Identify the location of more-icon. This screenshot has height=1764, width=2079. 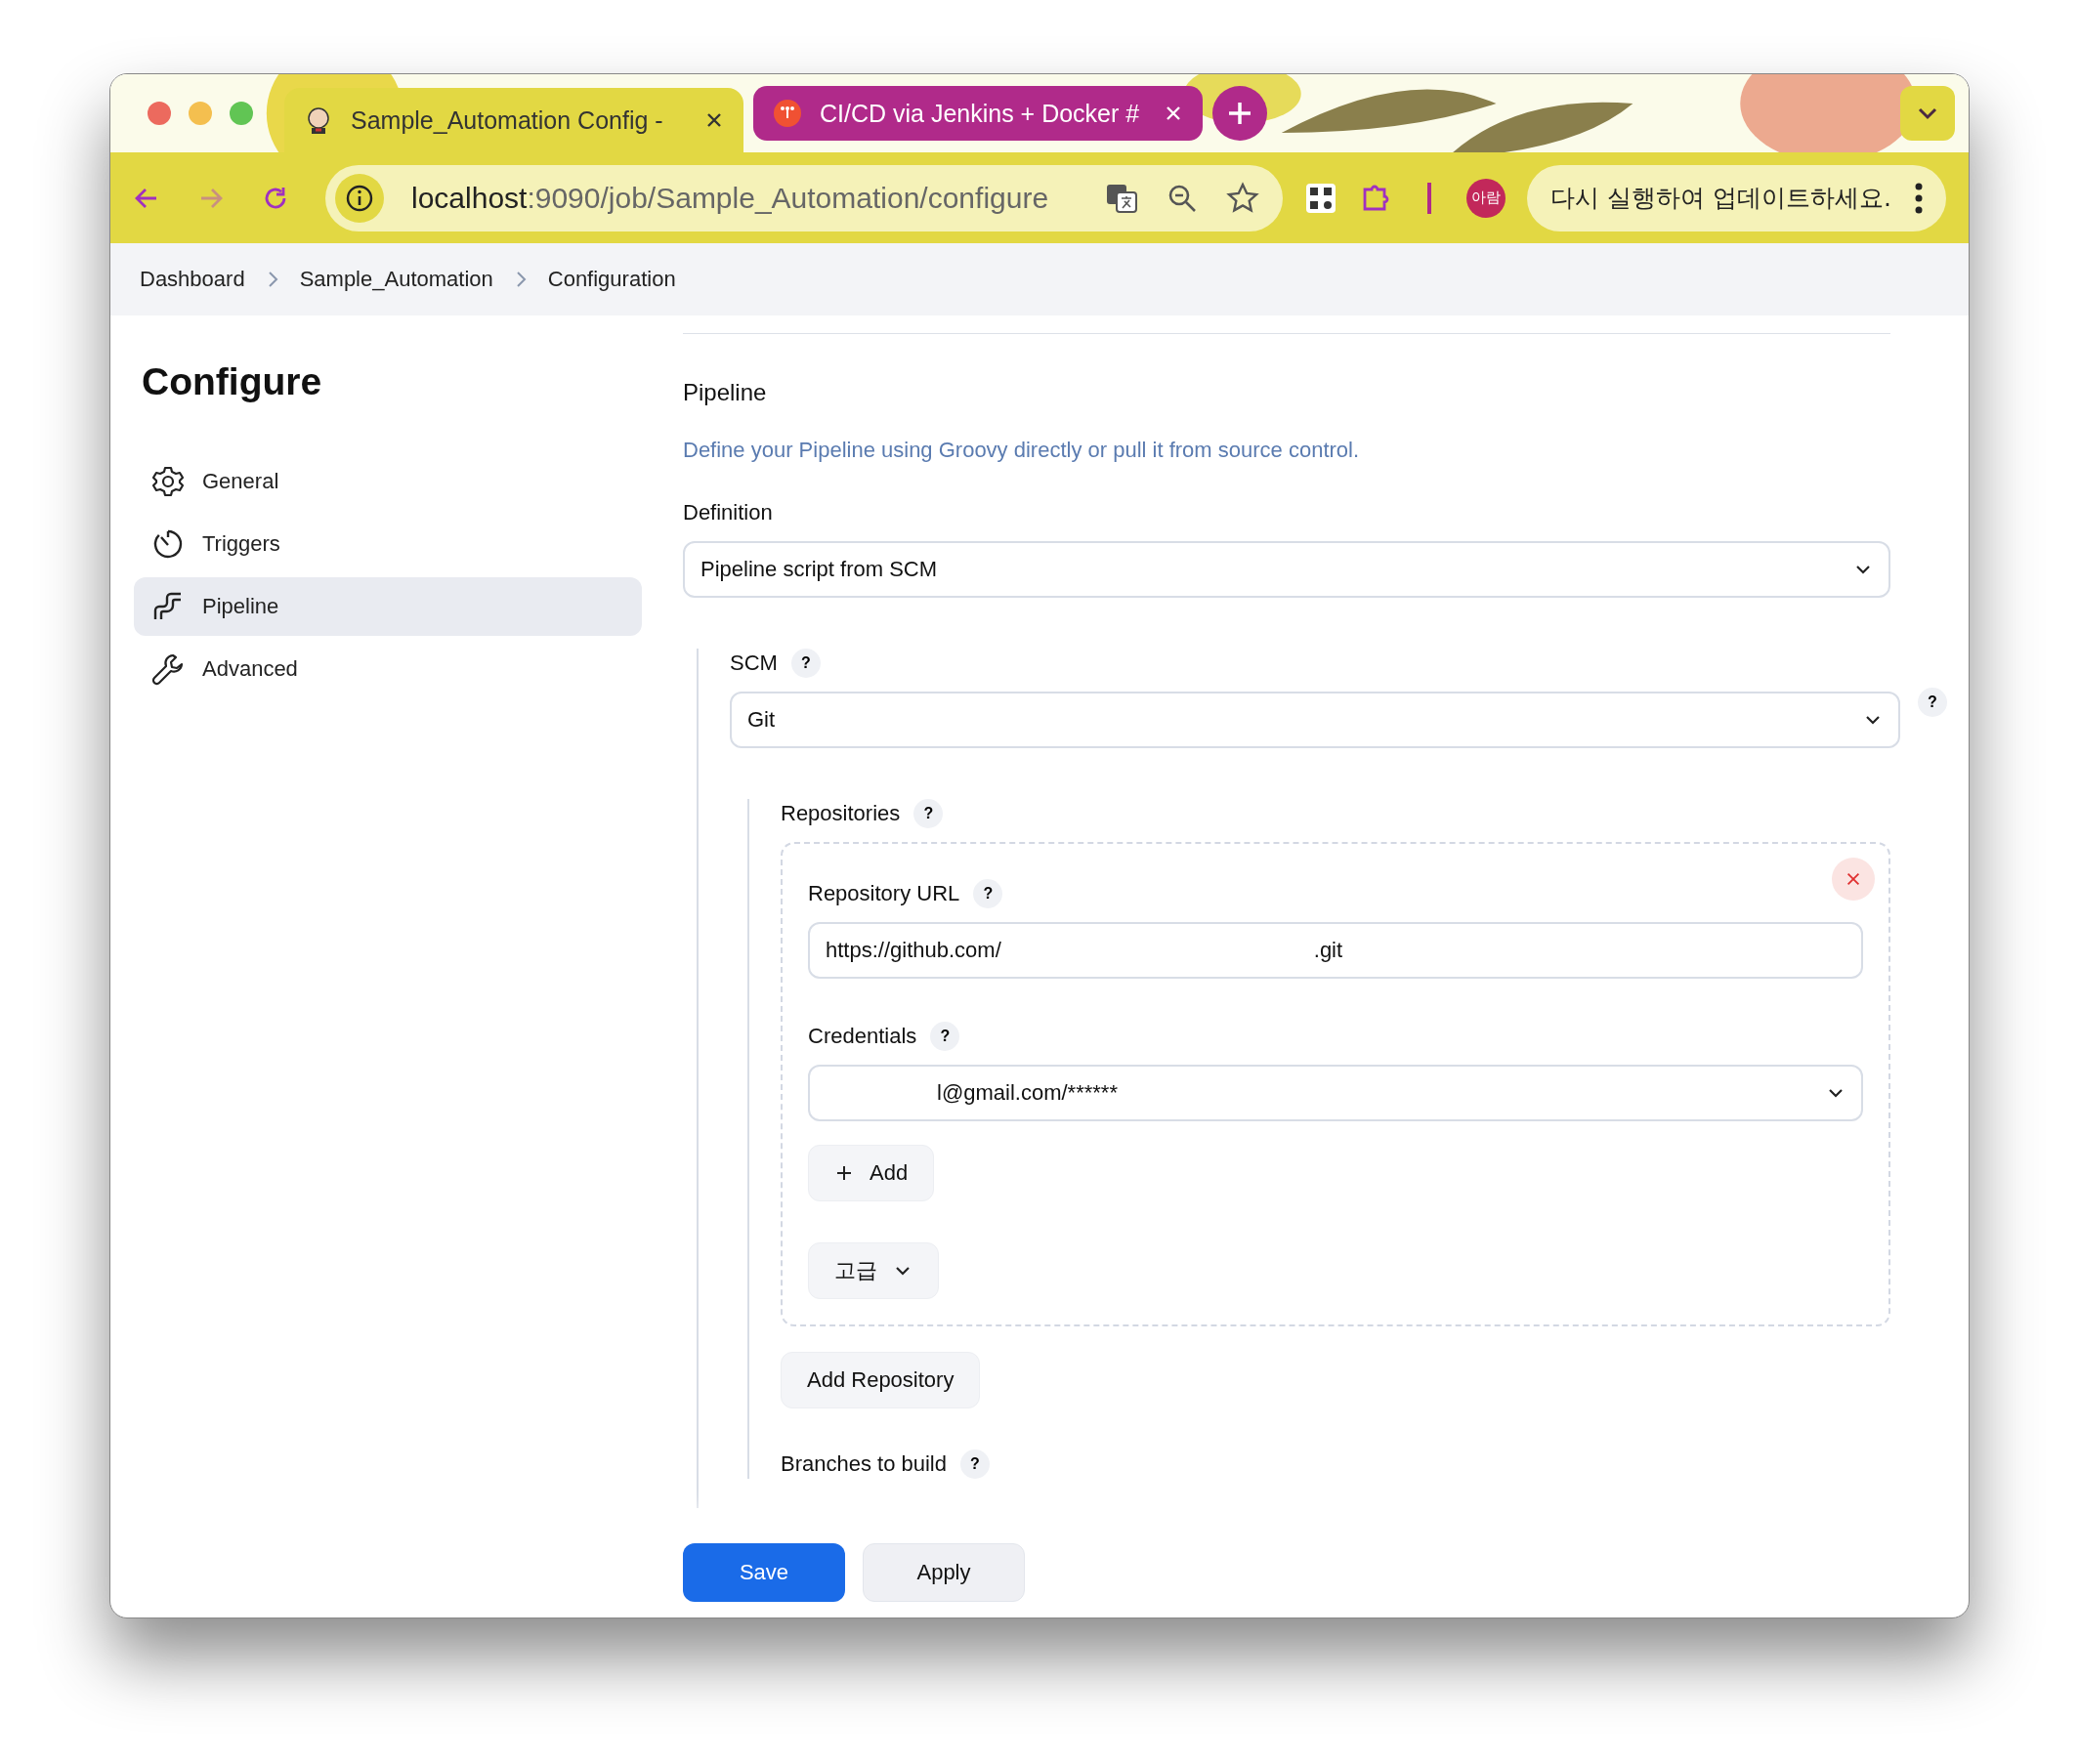
(1919, 198).